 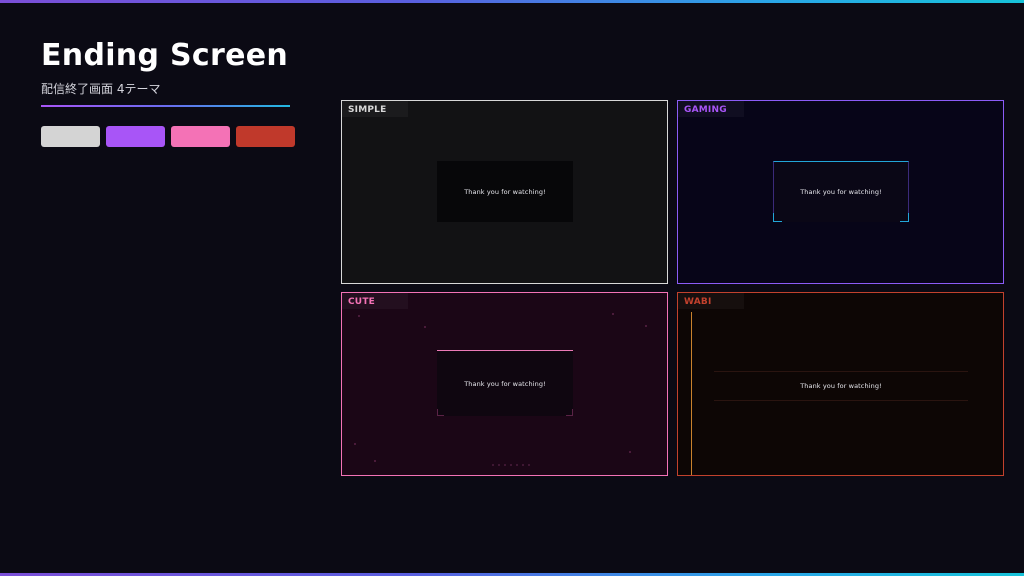 What do you see at coordinates (265, 136) in the screenshot?
I see `swatch-wabi` at bounding box center [265, 136].